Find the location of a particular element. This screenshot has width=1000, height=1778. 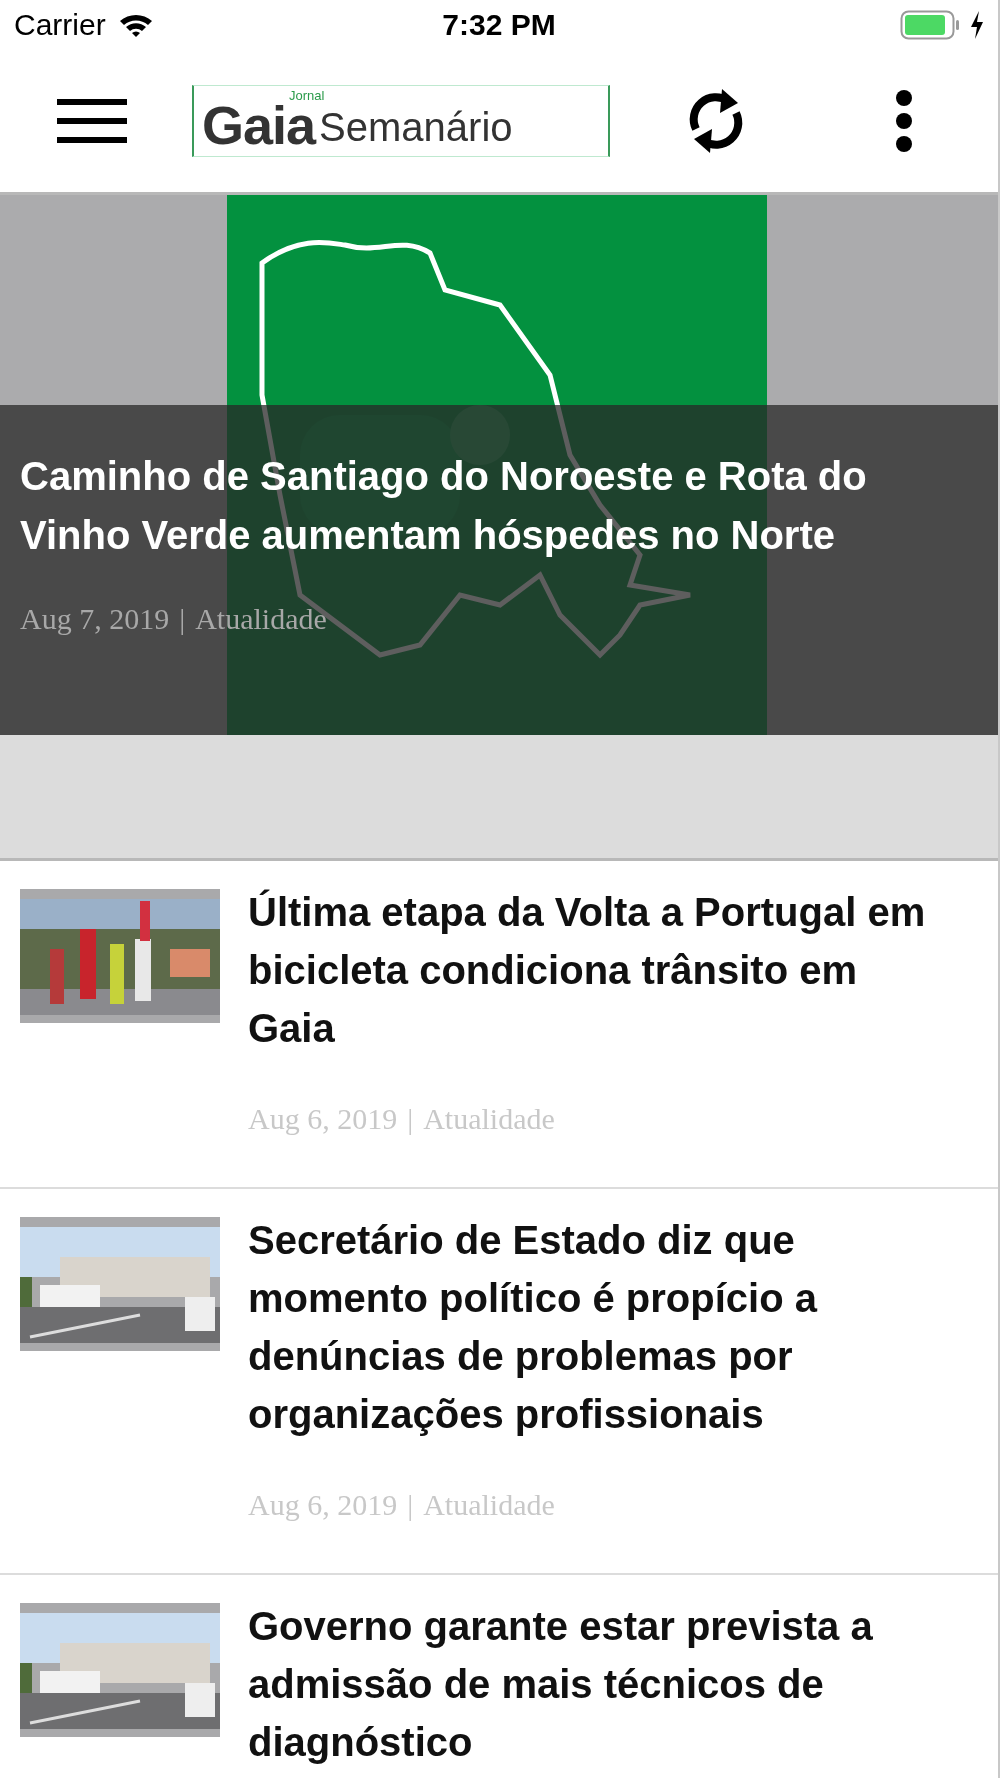

logo-tagline: Jornal is located at coordinates (307, 95).